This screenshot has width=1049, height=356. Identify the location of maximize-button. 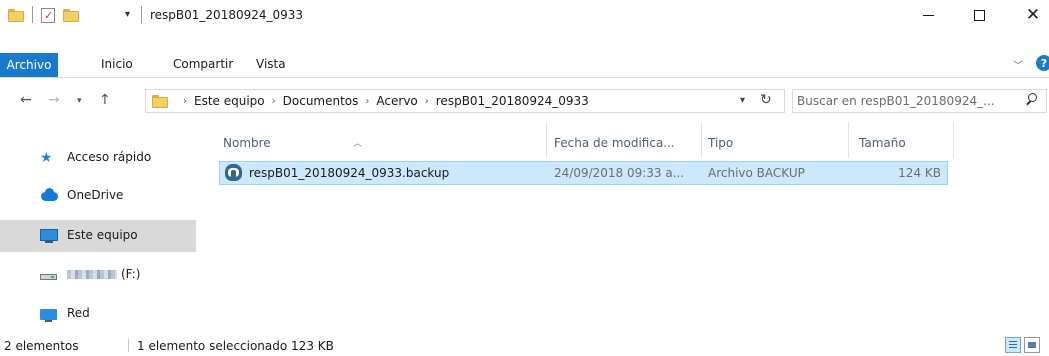
(979, 15).